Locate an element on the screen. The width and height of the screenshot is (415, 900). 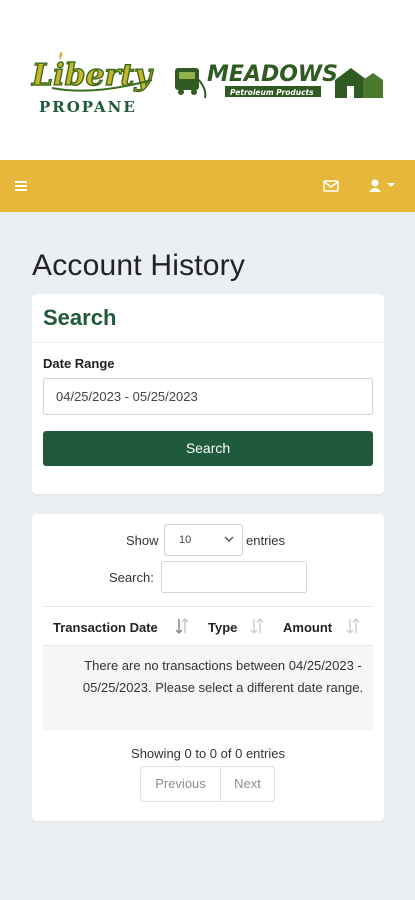
svg-text: MEADOWS is located at coordinates (272, 74).